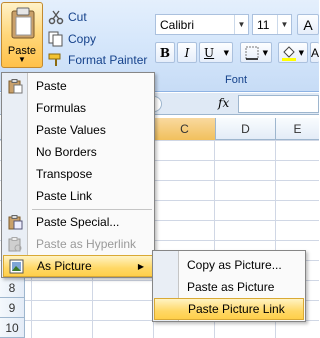 Image resolution: width=320 pixels, height=338 pixels. What do you see at coordinates (78, 86) in the screenshot?
I see `menu-item-paste: Paste` at bounding box center [78, 86].